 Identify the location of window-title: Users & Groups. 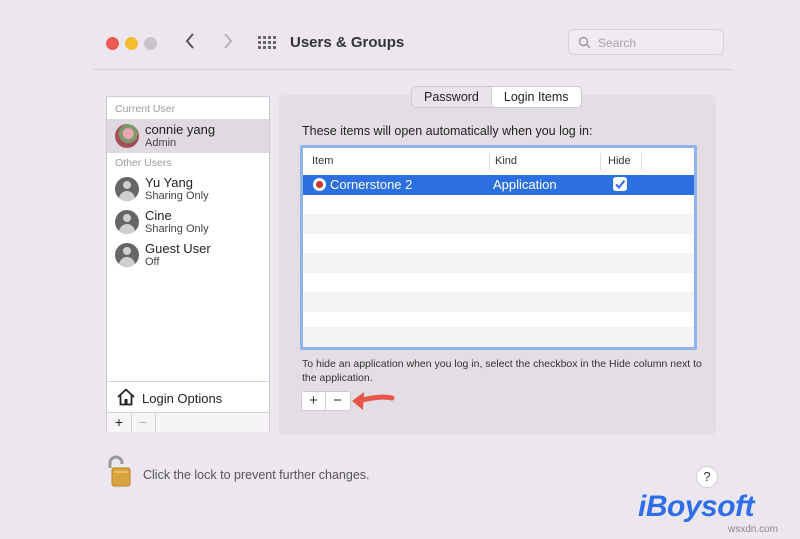
(347, 42).